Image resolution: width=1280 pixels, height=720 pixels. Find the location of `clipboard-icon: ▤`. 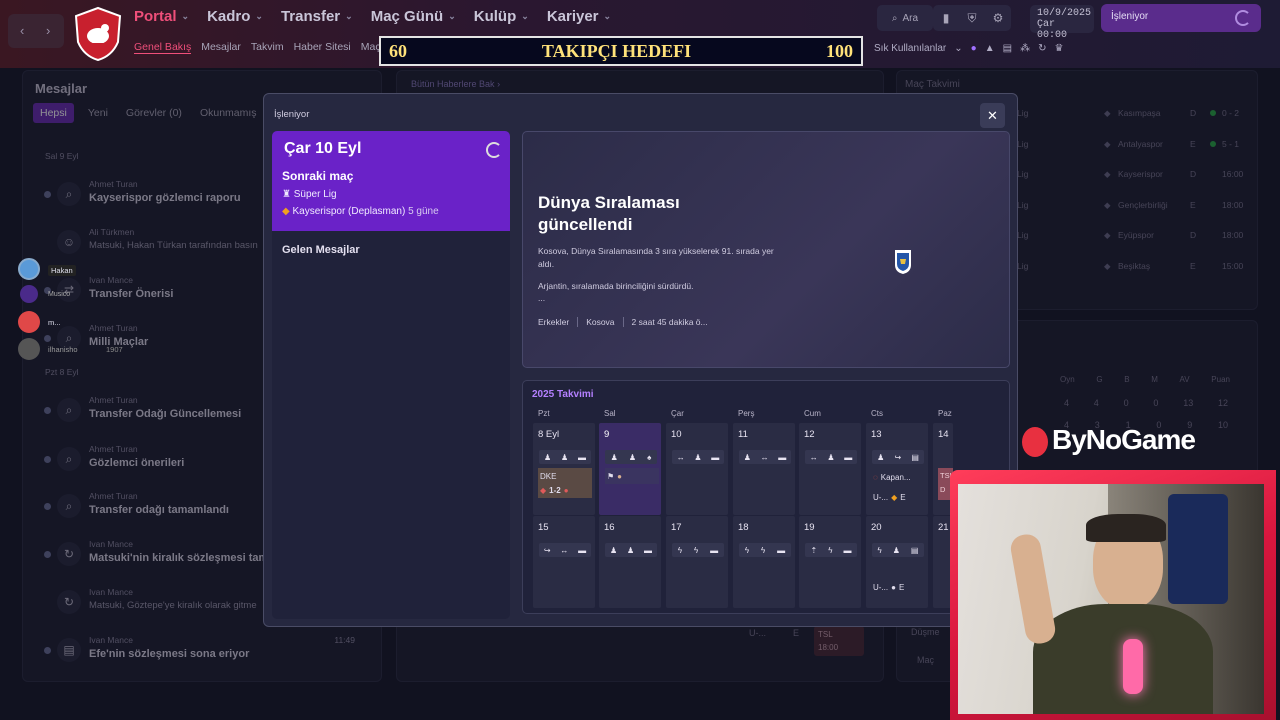

clipboard-icon: ▤ is located at coordinates (1007, 48).